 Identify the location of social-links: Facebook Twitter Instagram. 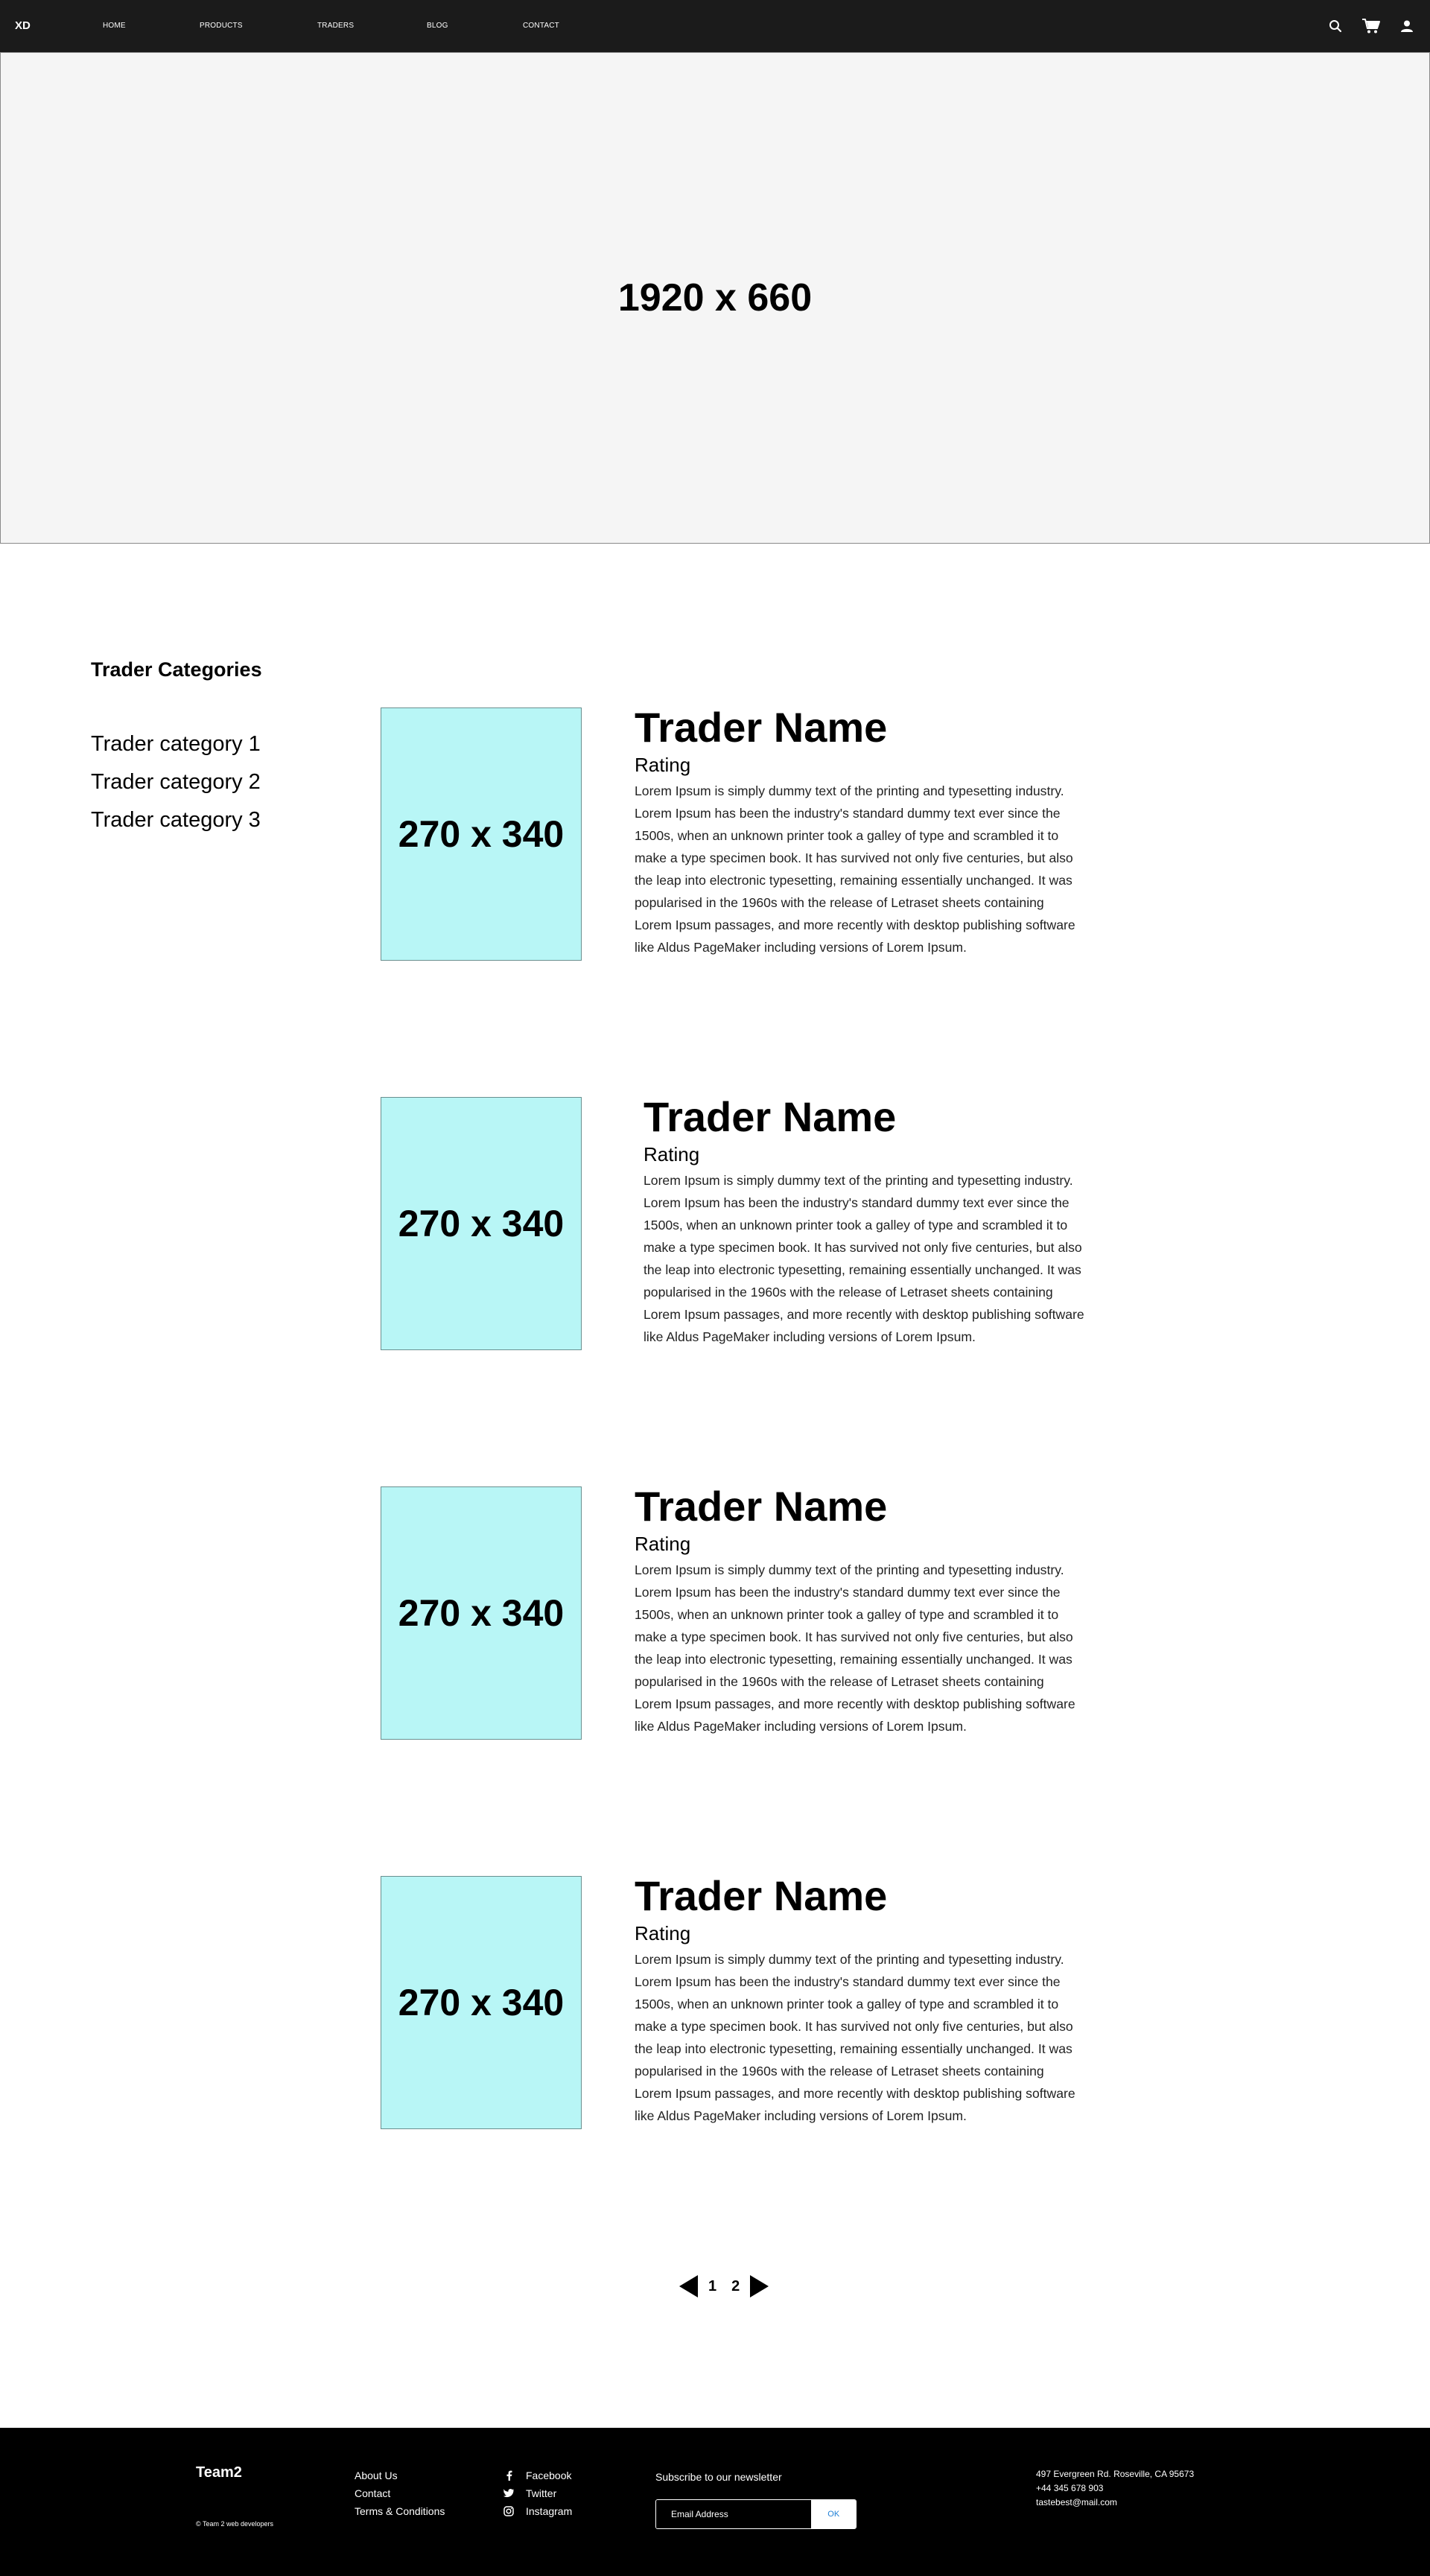
(537, 2493).